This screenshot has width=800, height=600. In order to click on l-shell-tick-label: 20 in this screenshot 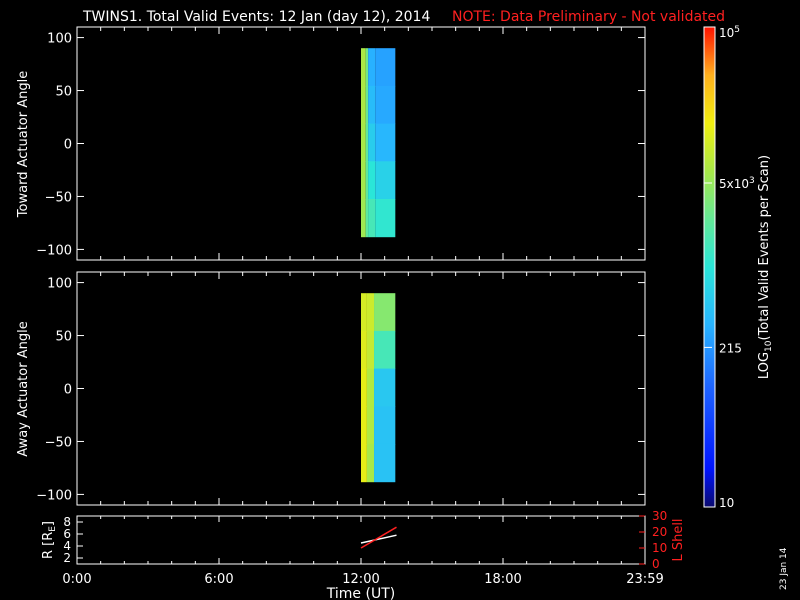, I will do `click(659, 532)`.